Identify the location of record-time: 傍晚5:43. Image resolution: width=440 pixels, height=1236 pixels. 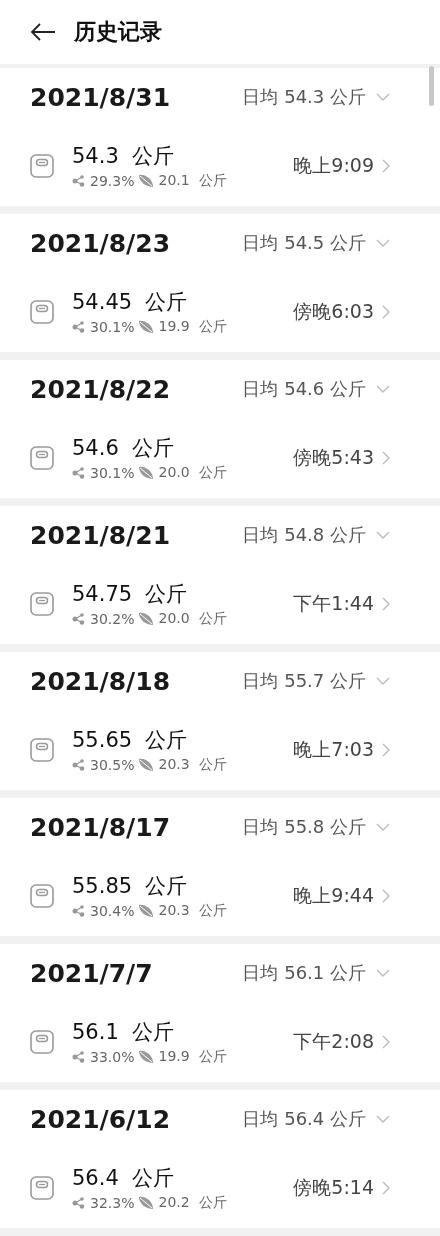
(333, 458).